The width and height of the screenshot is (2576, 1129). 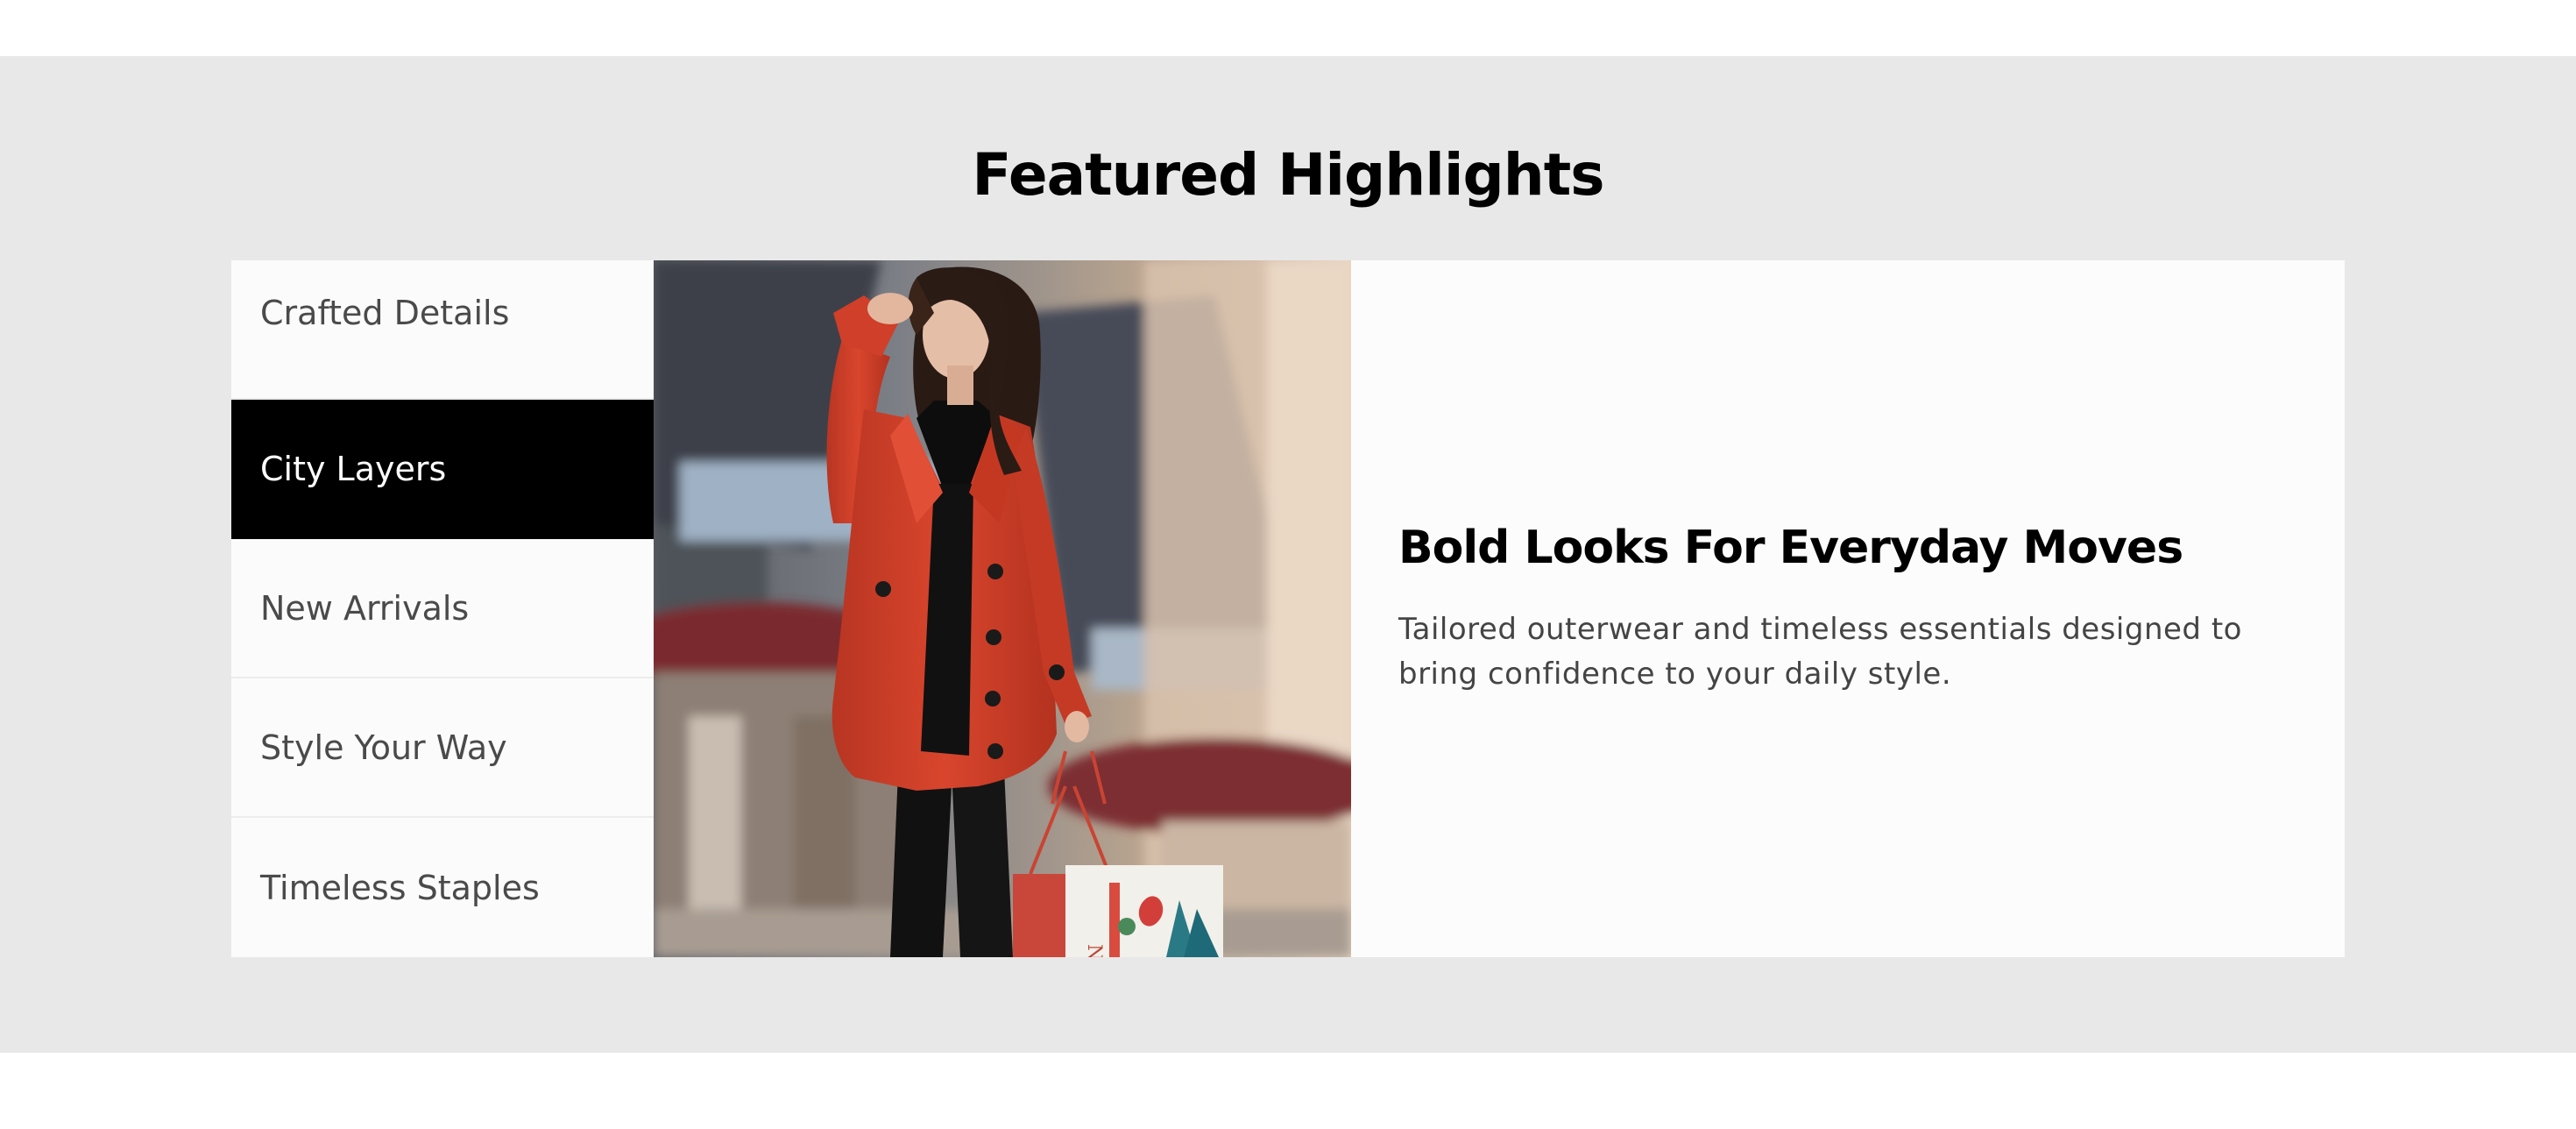 I want to click on feature-heading: Bold Looks For Everyday Moves, so click(x=1790, y=548).